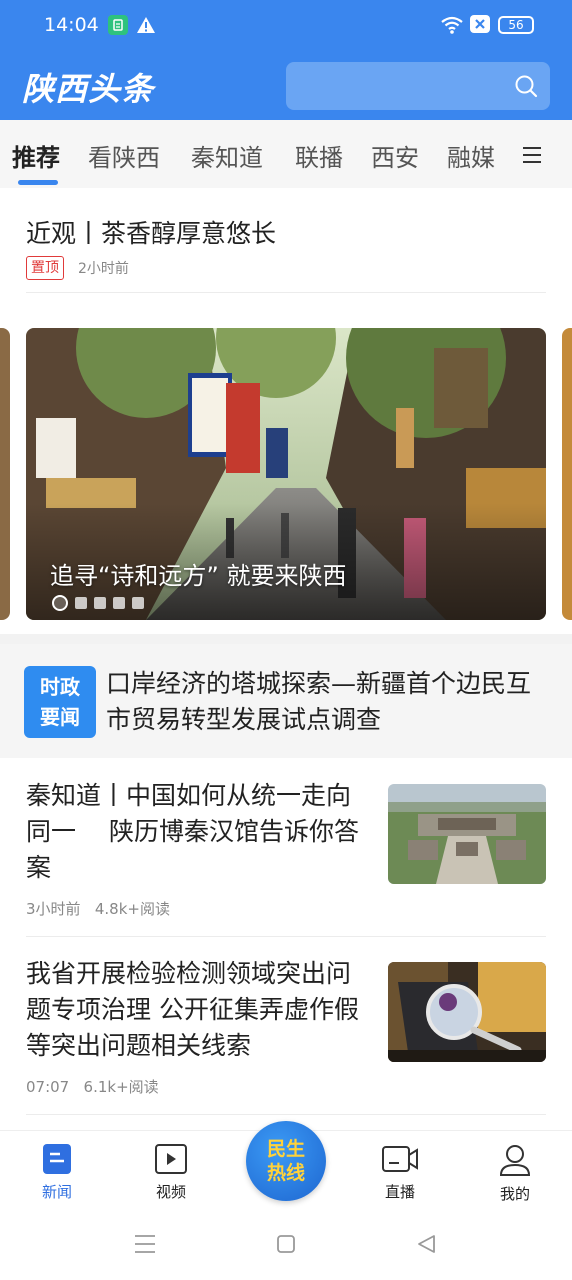 The image size is (572, 1280). I want to click on warning-icon, so click(146, 25).